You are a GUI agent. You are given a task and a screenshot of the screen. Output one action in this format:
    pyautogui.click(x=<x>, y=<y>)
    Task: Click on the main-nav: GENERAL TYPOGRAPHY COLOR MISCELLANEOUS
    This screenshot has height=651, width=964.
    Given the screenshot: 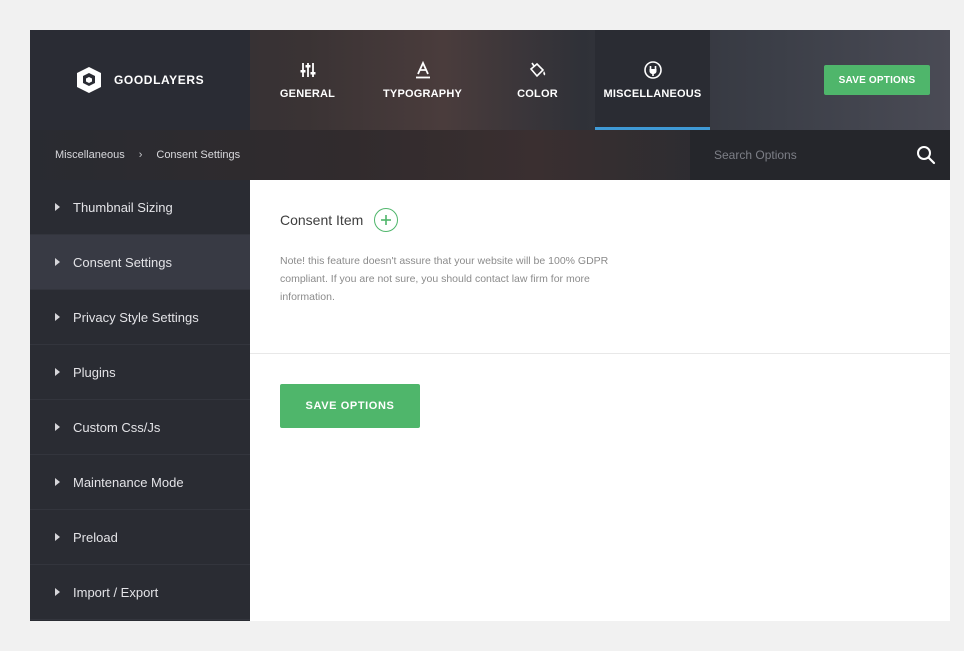 What is the action you would take?
    pyautogui.click(x=480, y=80)
    